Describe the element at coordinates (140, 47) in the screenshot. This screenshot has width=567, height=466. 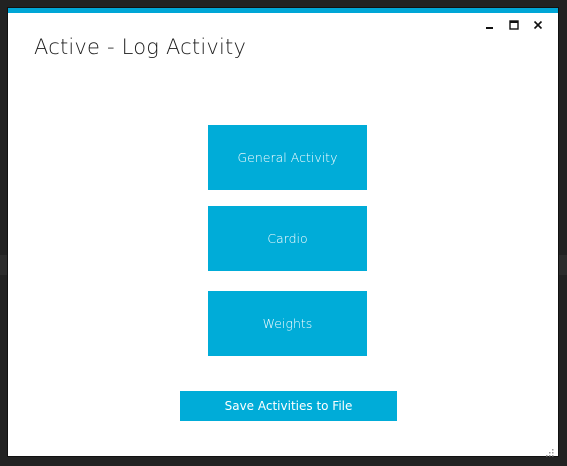
I see `window-title: Active - Log Activity` at that location.